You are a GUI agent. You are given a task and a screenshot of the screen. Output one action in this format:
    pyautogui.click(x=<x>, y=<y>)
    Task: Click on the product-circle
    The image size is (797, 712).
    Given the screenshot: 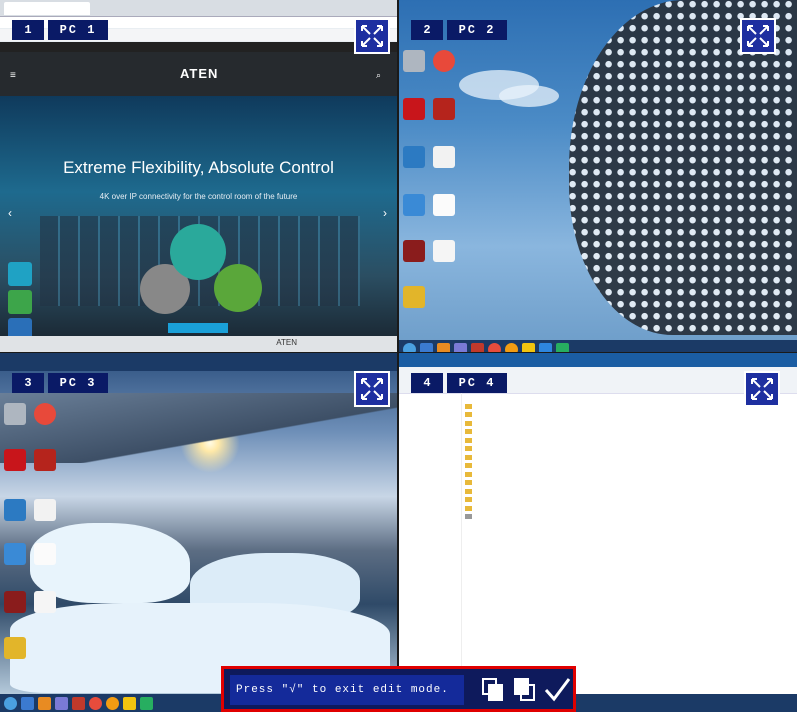 What is the action you would take?
    pyautogui.click(x=198, y=252)
    